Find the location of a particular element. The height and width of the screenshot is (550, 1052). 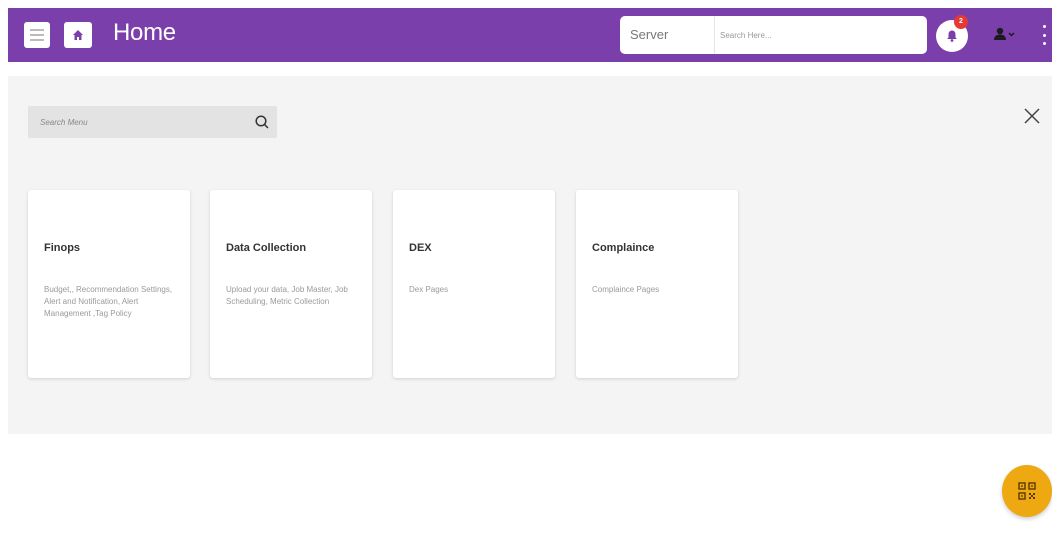

card-title: Data Collection is located at coordinates (266, 248).